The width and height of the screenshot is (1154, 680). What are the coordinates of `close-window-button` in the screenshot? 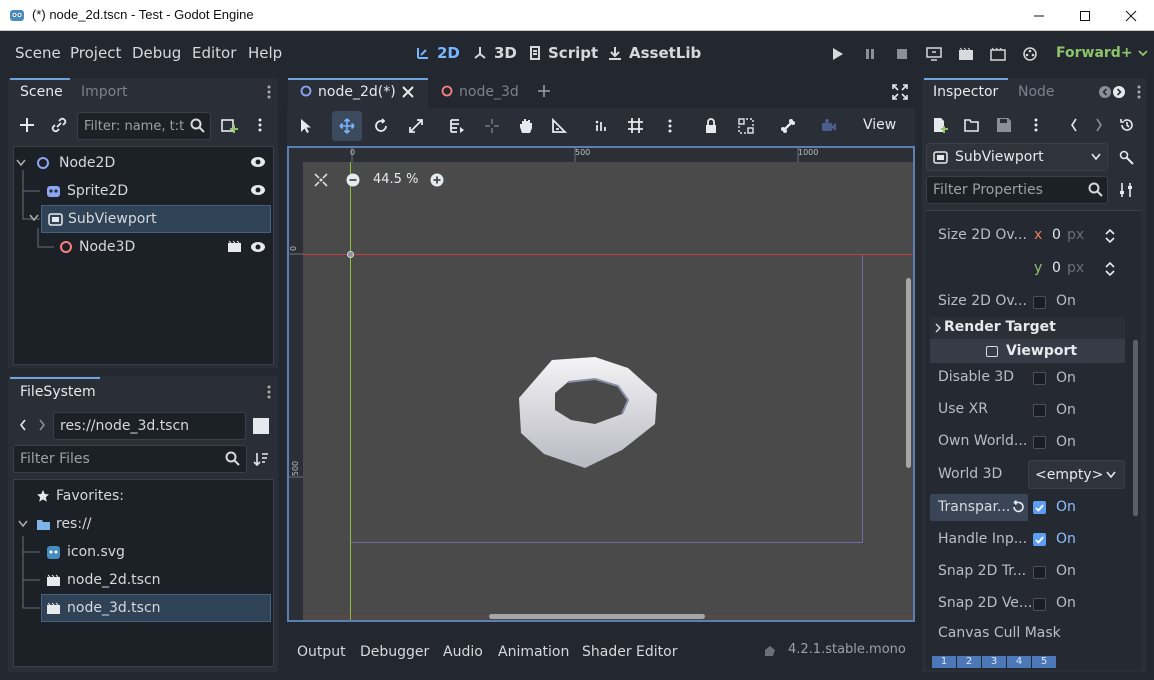 It's located at (1131, 15).